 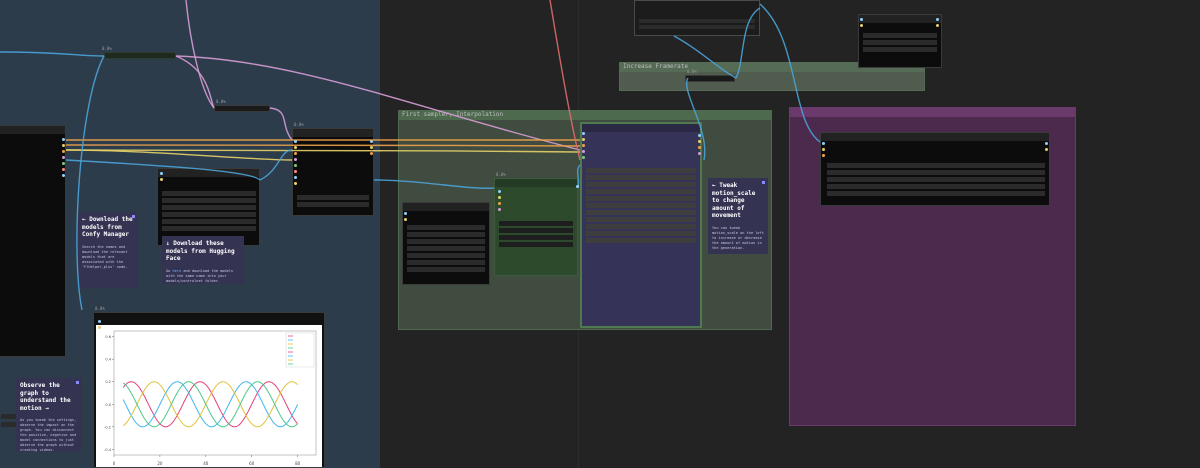 I want to click on sampler-settings-node, so click(x=446, y=243).